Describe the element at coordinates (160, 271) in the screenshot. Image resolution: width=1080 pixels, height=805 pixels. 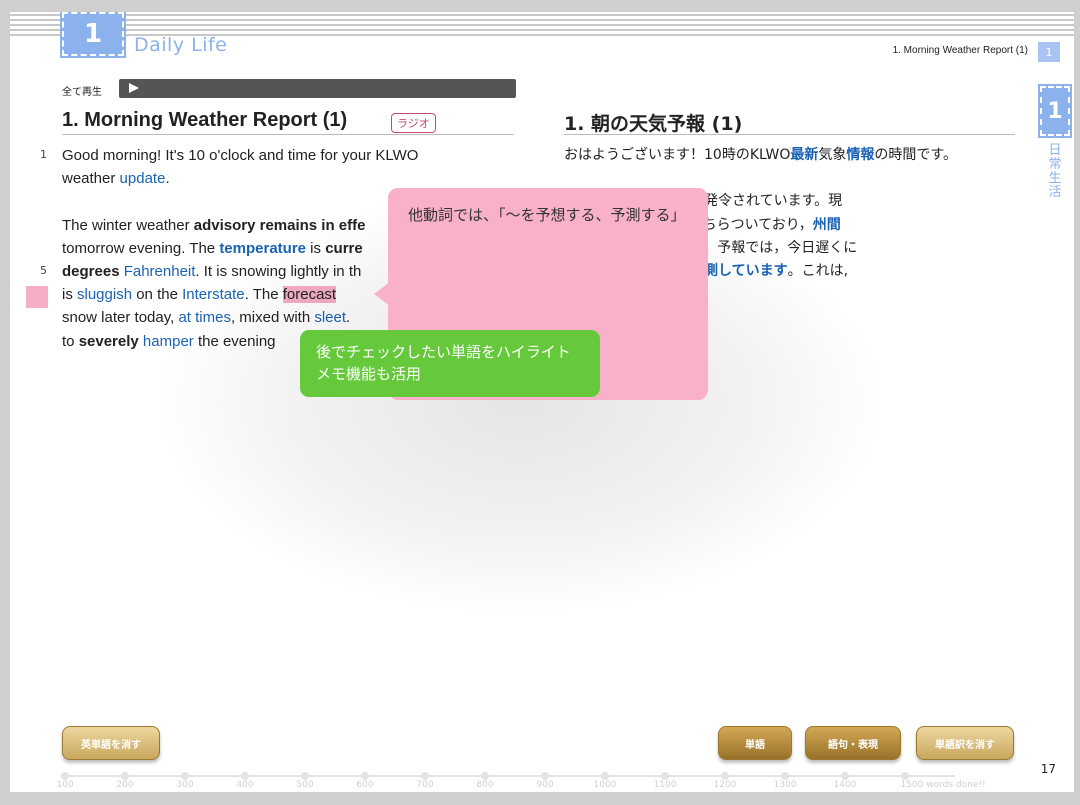
I see `vocab-word: Fahrenheit` at that location.